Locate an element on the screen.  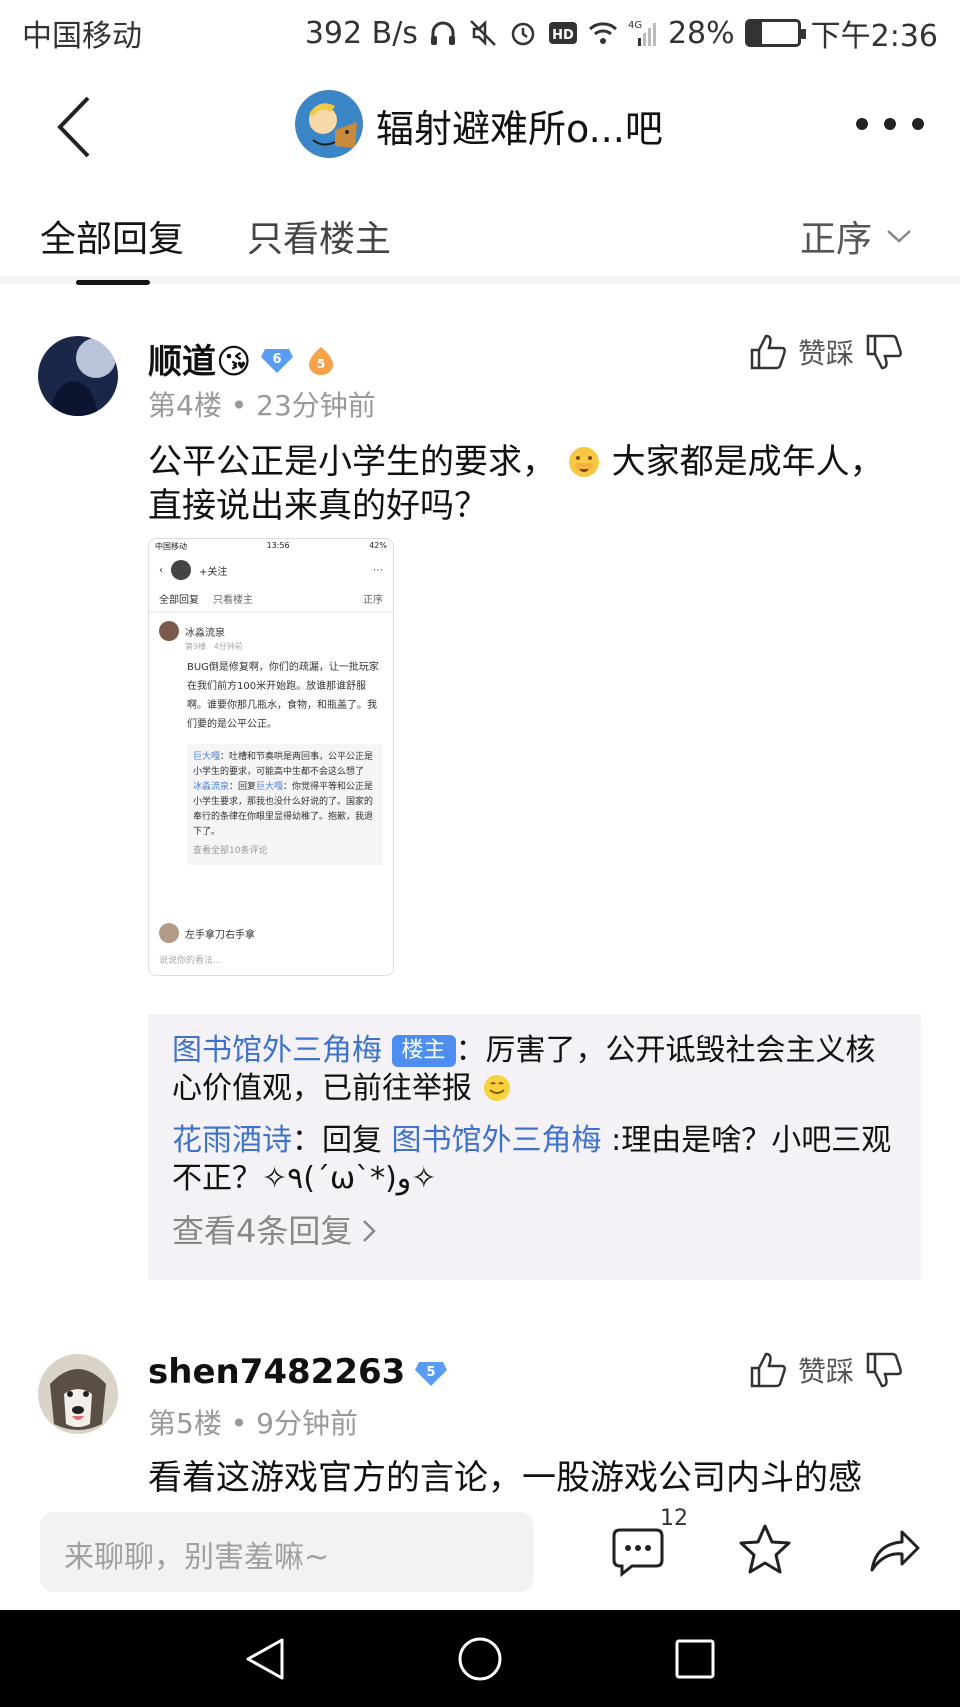
post-meta: 第5楼 • 9分钟前 is located at coordinates (253, 1422).